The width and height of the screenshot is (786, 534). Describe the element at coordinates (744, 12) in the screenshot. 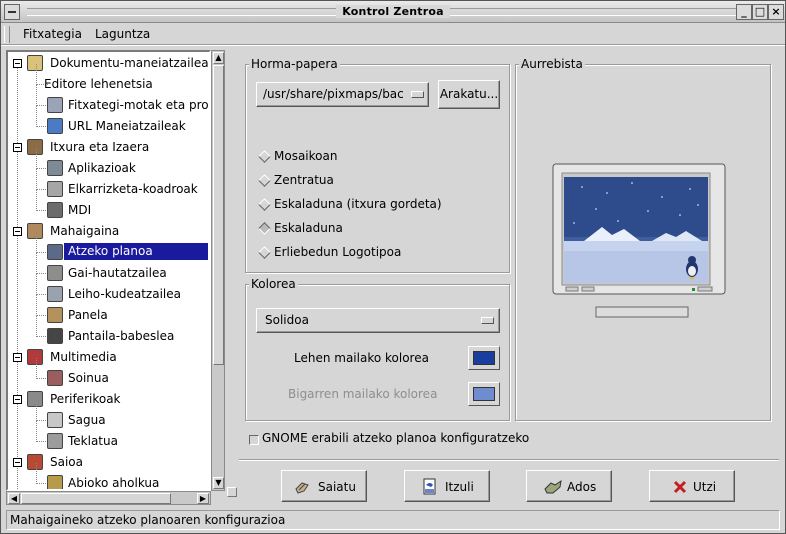

I see `minimize-button: _` at that location.